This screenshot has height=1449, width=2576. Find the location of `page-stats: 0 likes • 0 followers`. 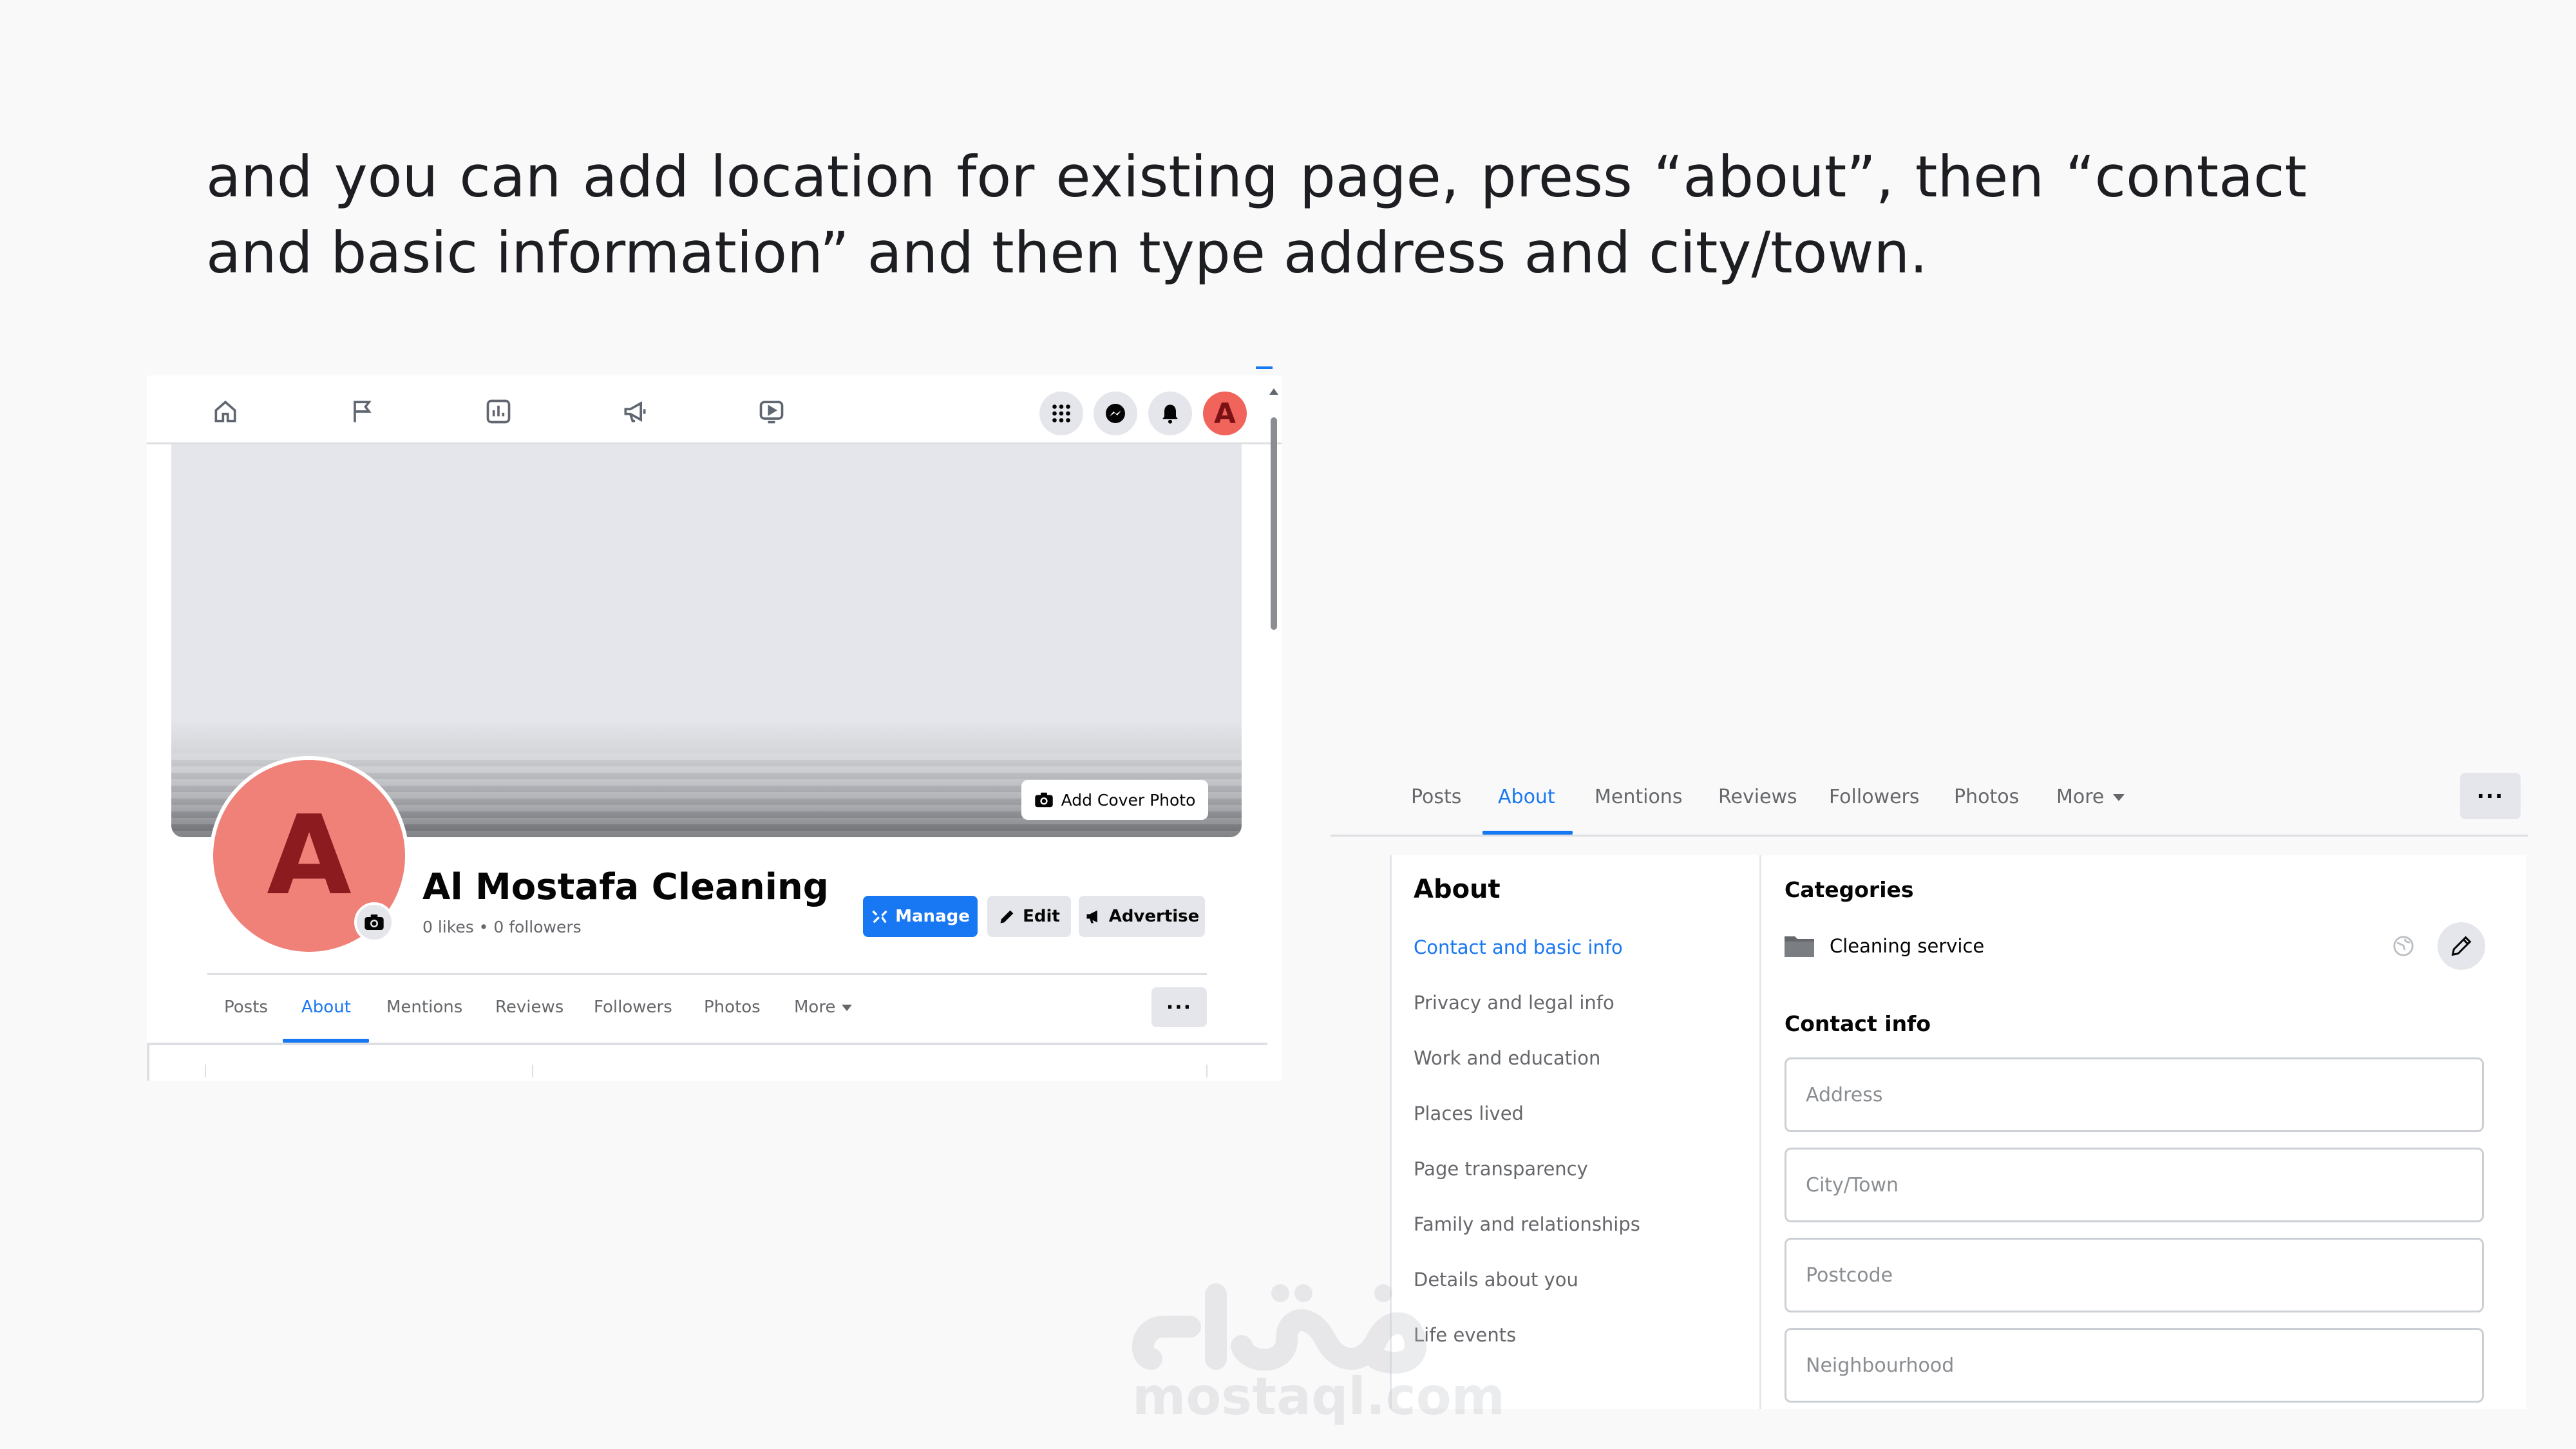

page-stats: 0 likes • 0 followers is located at coordinates (502, 927).